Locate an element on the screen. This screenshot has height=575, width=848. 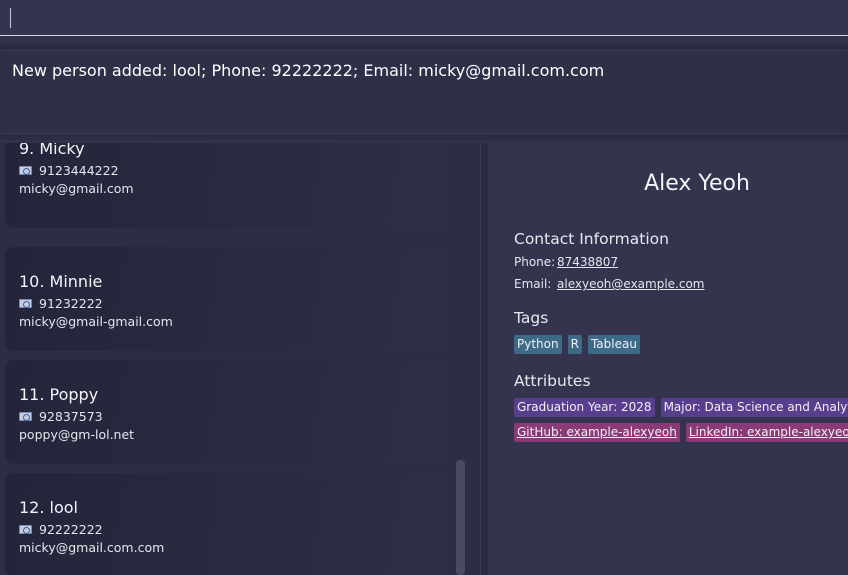
person-name: 12. lool is located at coordinates (48, 507).